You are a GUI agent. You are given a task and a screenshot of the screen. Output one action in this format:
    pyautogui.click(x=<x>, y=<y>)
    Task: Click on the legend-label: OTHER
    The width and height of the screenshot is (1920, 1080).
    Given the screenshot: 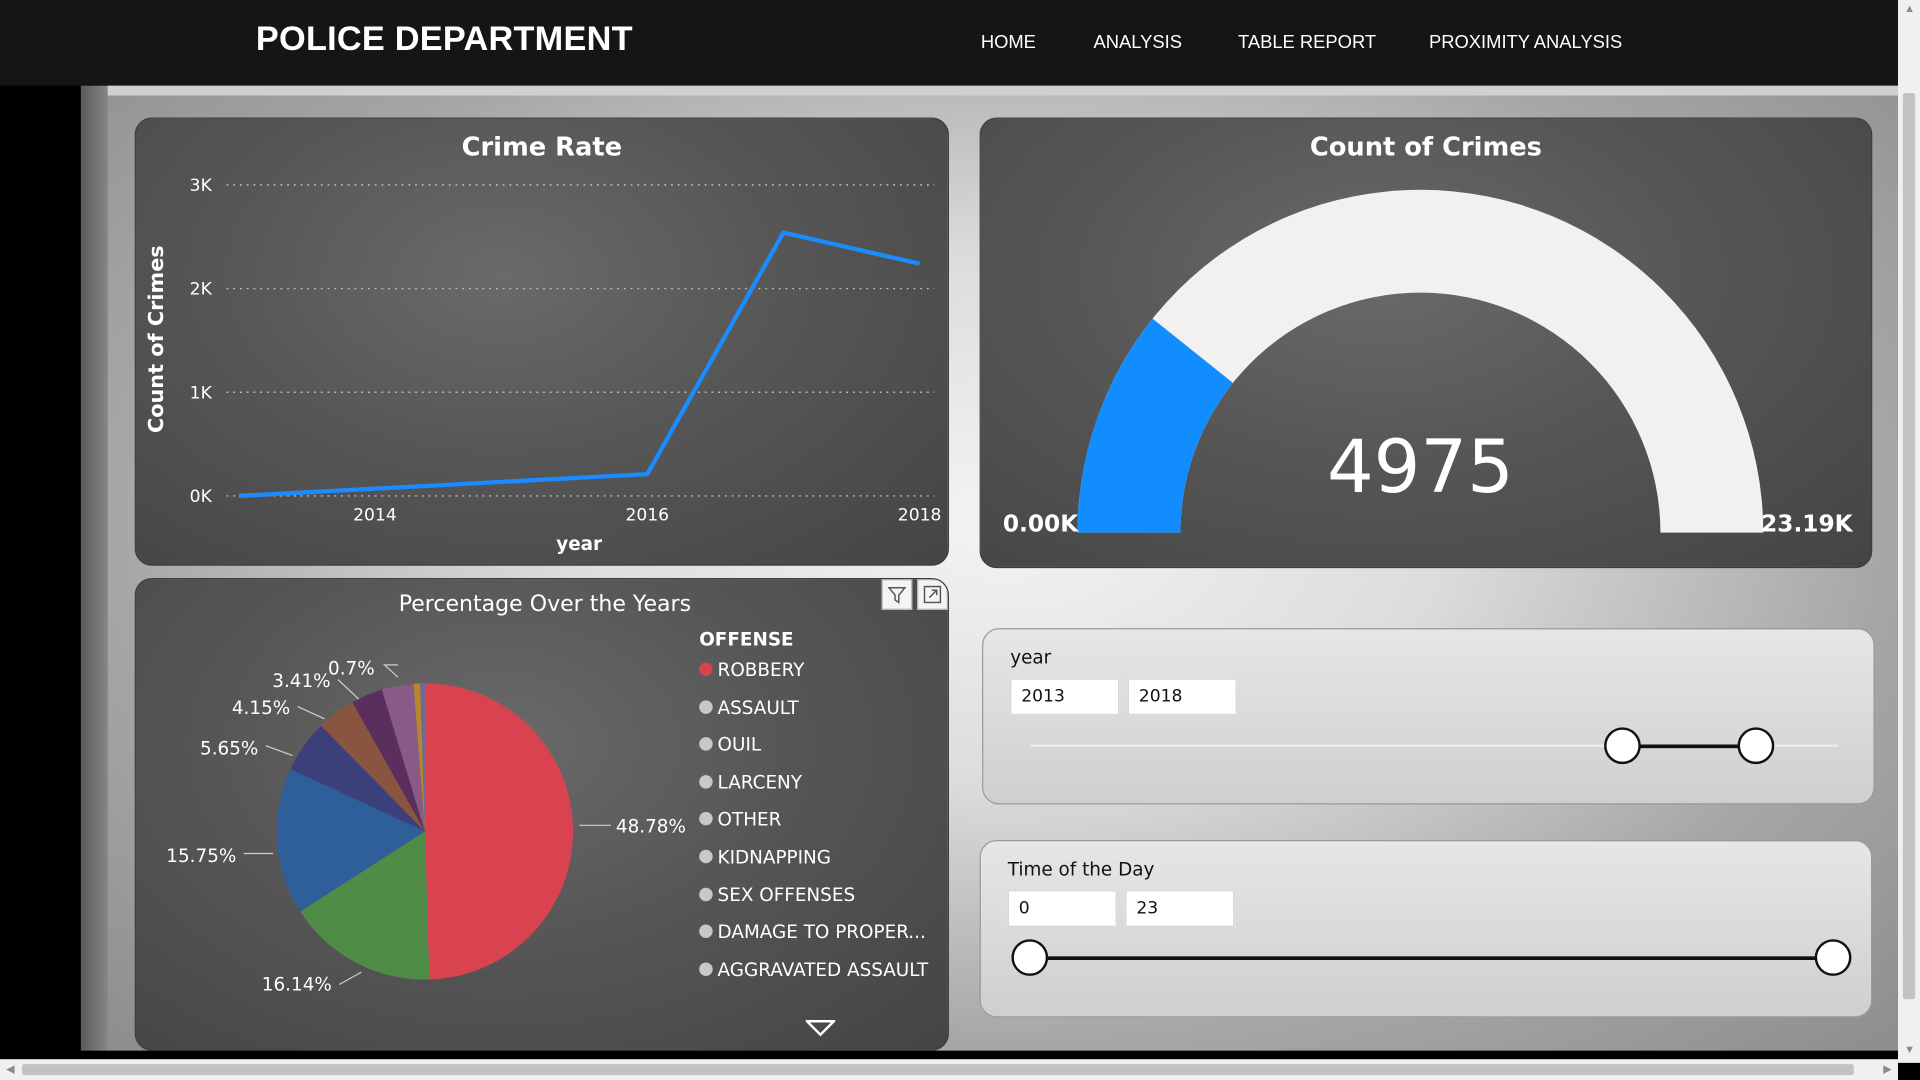 What is the action you would take?
    pyautogui.click(x=749, y=819)
    